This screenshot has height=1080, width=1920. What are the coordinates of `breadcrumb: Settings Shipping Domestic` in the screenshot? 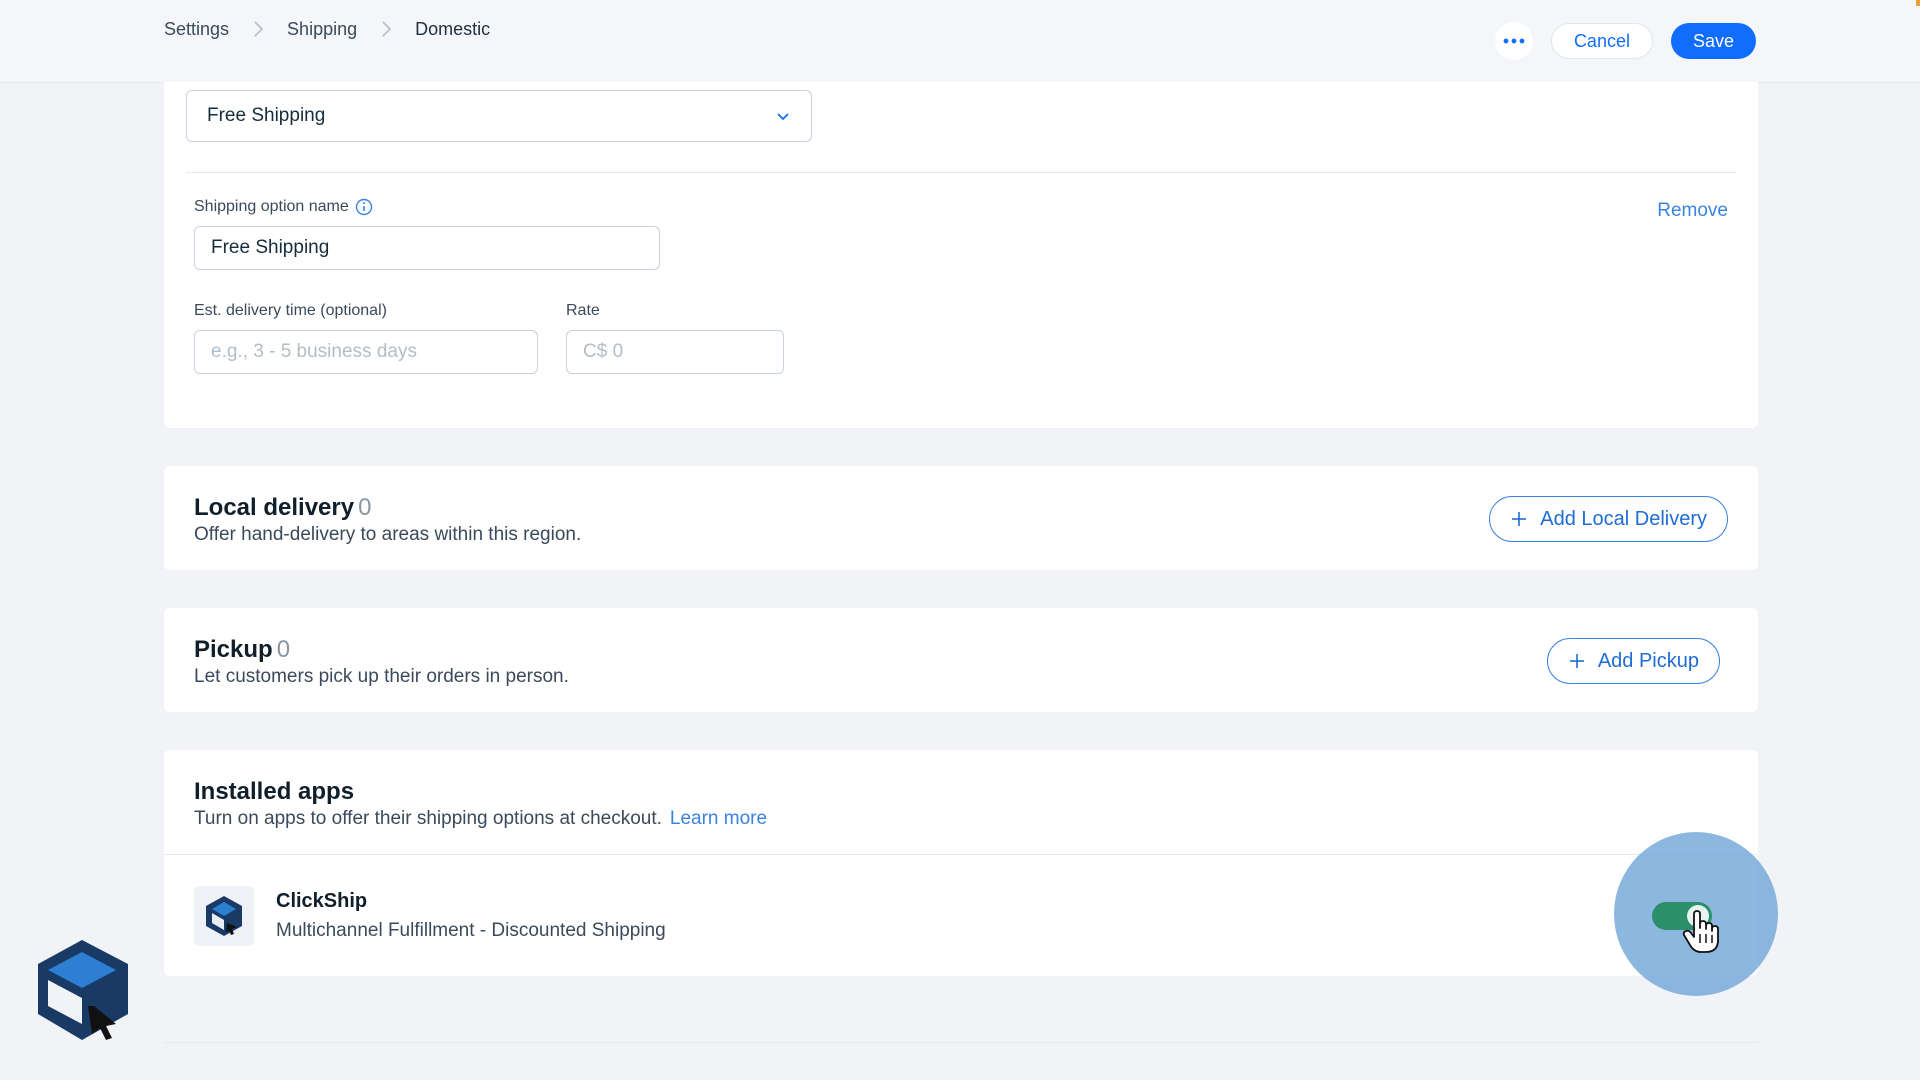 It's located at (327, 29).